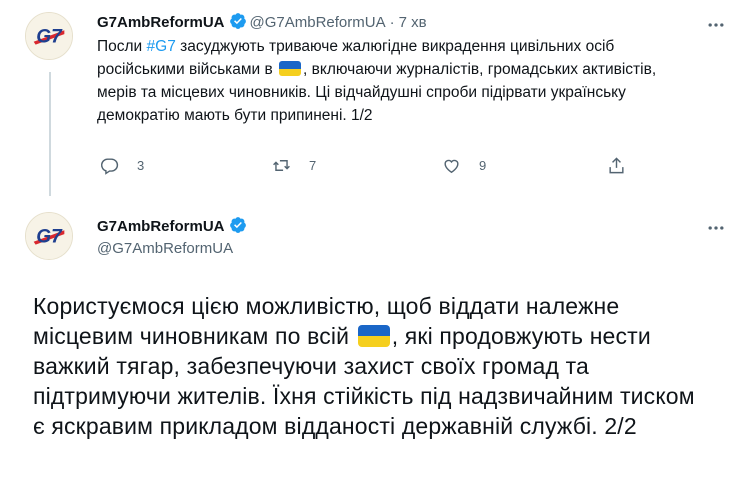 This screenshot has height=502, width=756. What do you see at coordinates (141, 165) in the screenshot?
I see `reply-count: 3` at bounding box center [141, 165].